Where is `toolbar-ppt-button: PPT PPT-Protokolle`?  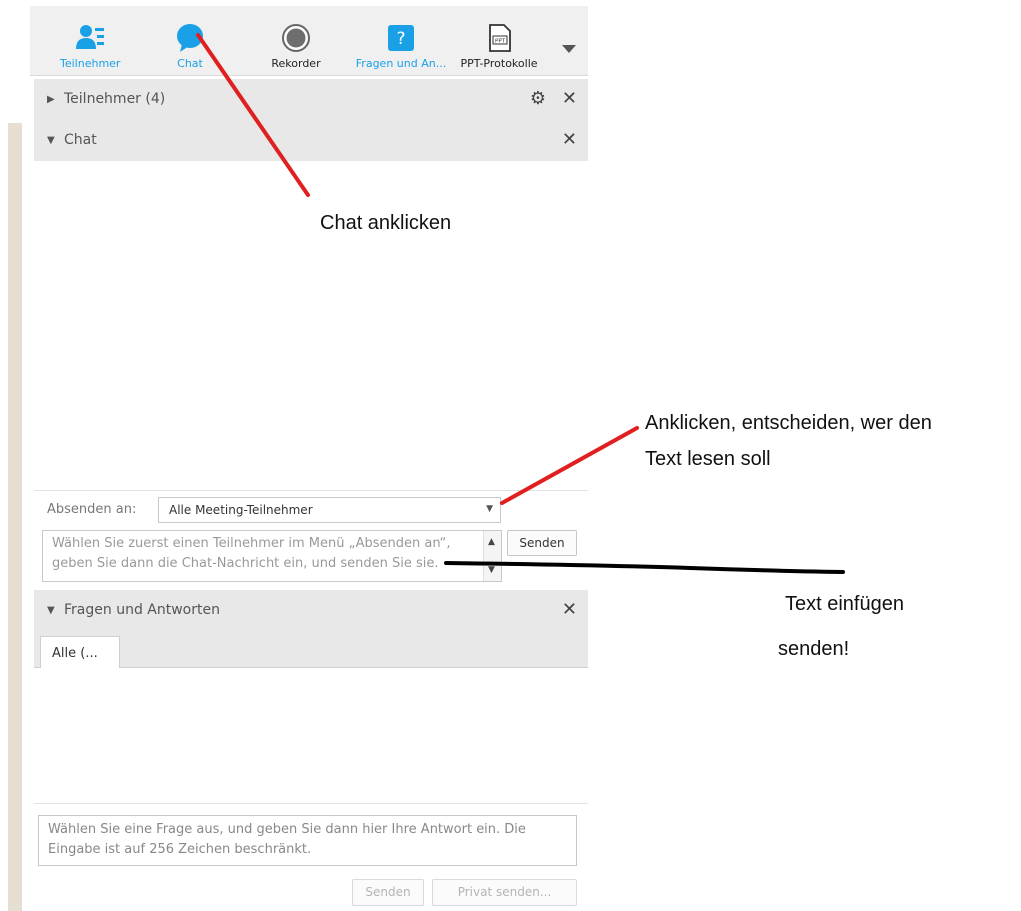 toolbar-ppt-button: PPT PPT-Protokolle is located at coordinates (499, 41).